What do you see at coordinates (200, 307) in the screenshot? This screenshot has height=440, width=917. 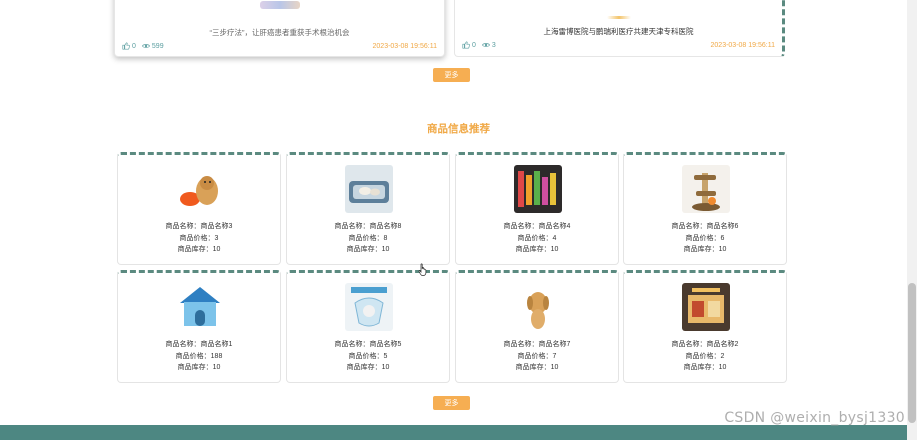 I see `product-image-dog-house` at bounding box center [200, 307].